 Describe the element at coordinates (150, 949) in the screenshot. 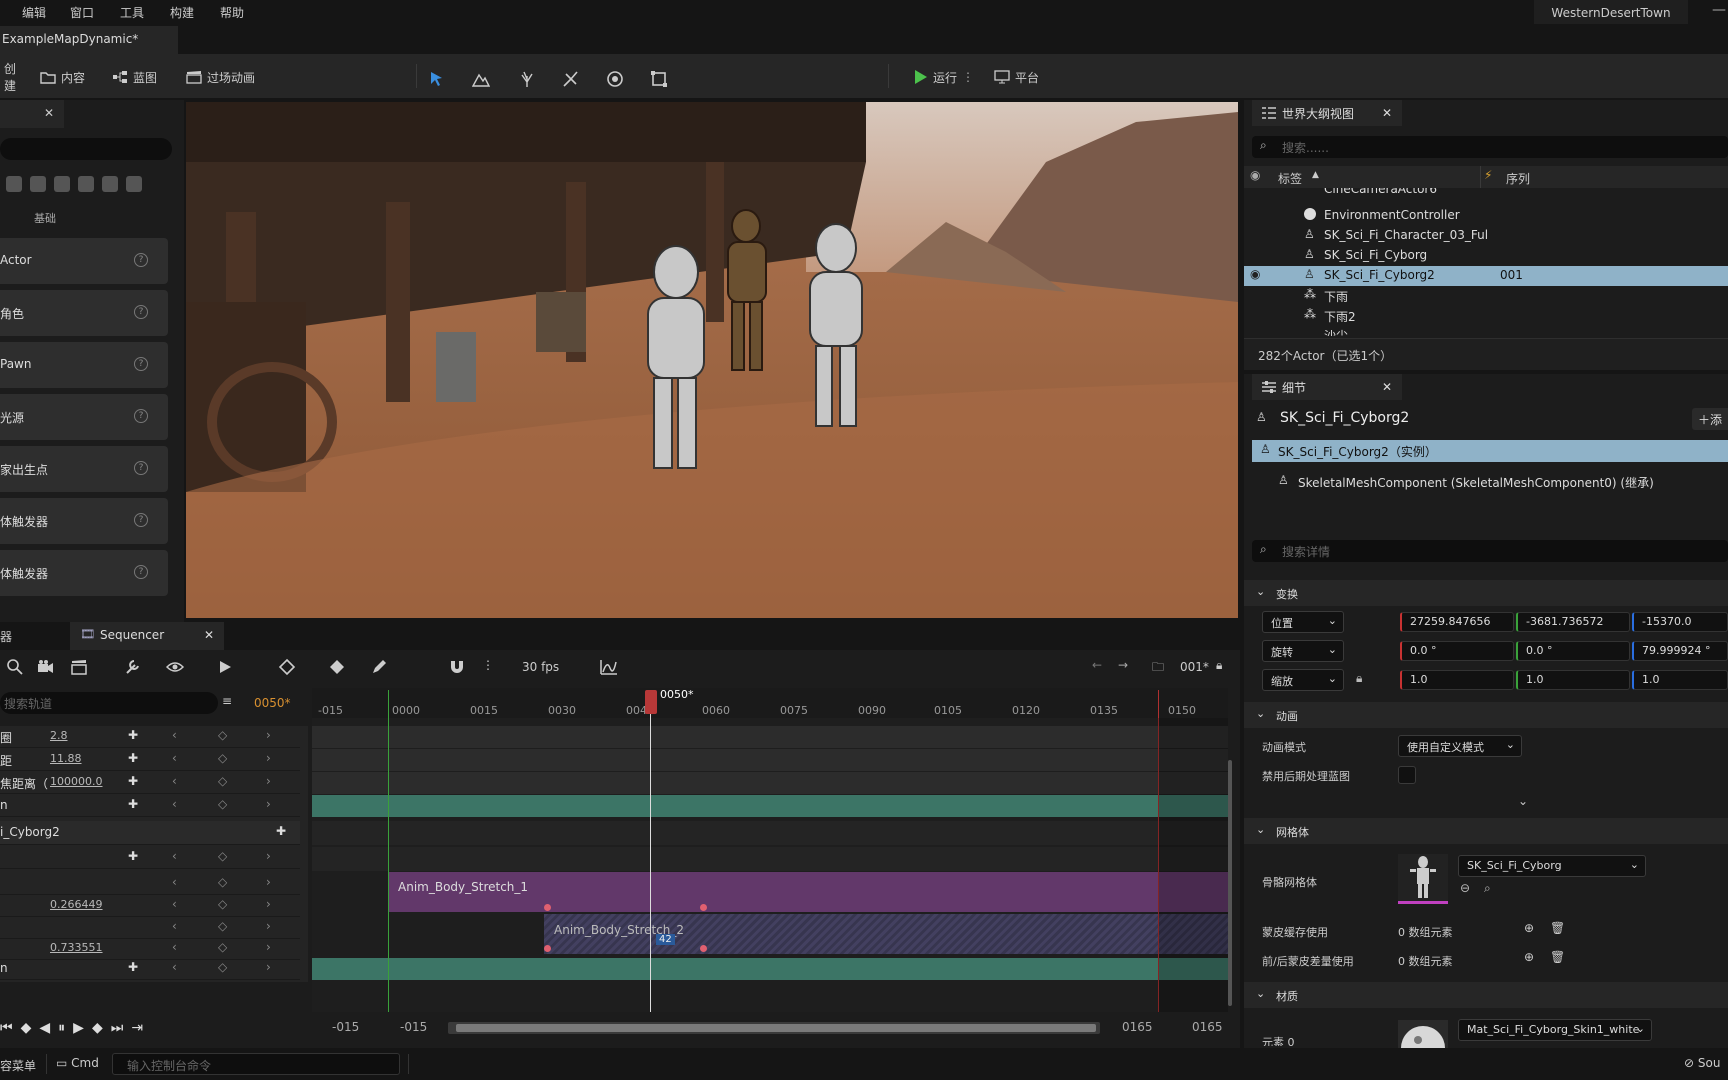

I see `track-row: 0.733551 ‹ ◇ ›` at that location.